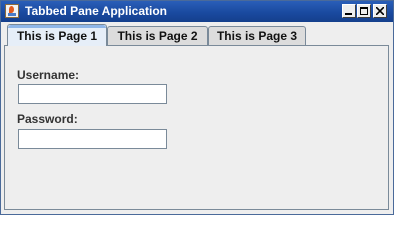 Image resolution: width=394 pixels, height=240 pixels. I want to click on java-app-icon, so click(12, 11).